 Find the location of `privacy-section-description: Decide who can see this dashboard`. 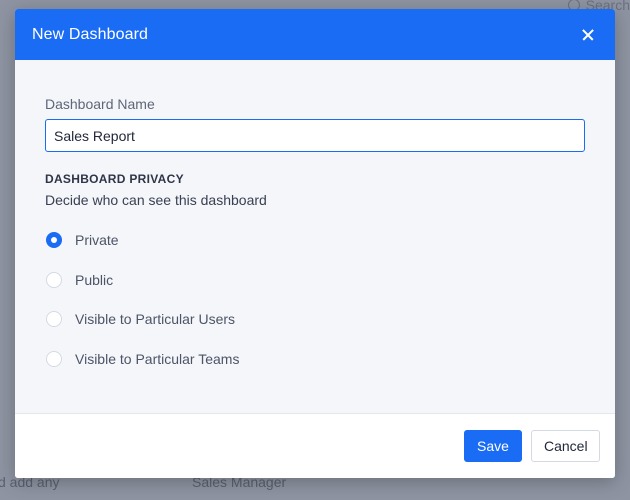

privacy-section-description: Decide who can see this dashboard is located at coordinates (156, 200).